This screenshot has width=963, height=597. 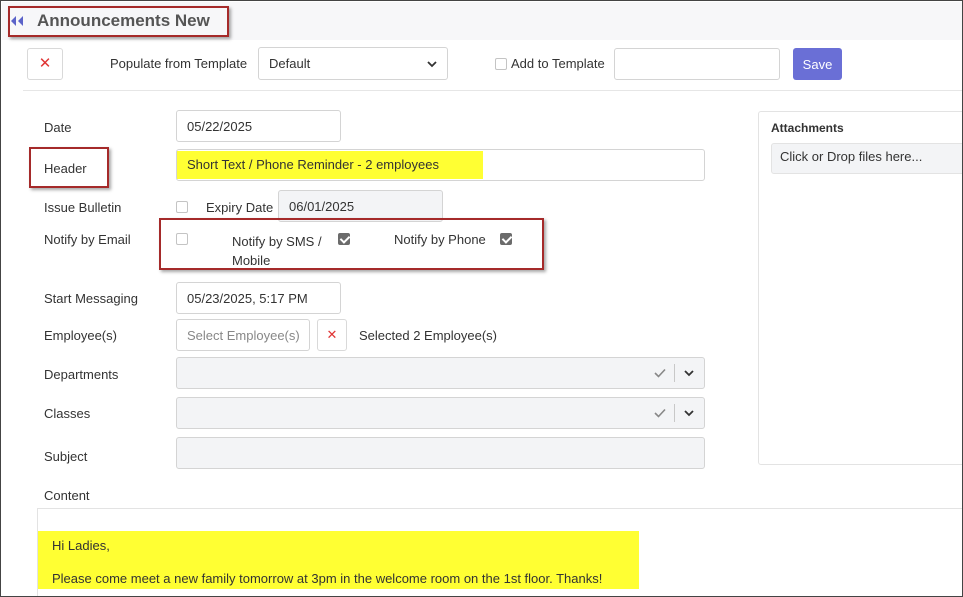 I want to click on departments-select, so click(x=440, y=373).